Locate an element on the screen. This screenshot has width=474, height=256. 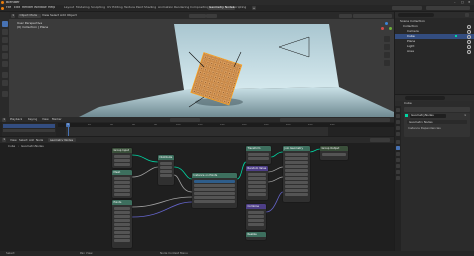
zoom-view-icon is located at coordinates (387, 39).